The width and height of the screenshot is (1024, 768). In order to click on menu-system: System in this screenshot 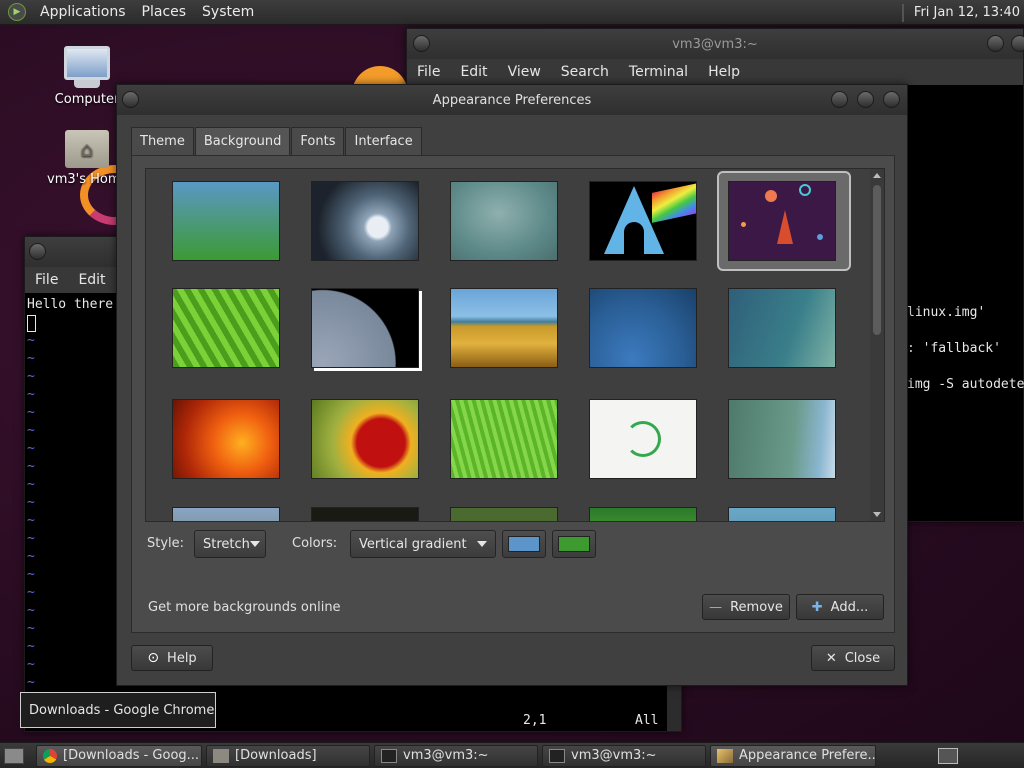, I will do `click(228, 12)`.